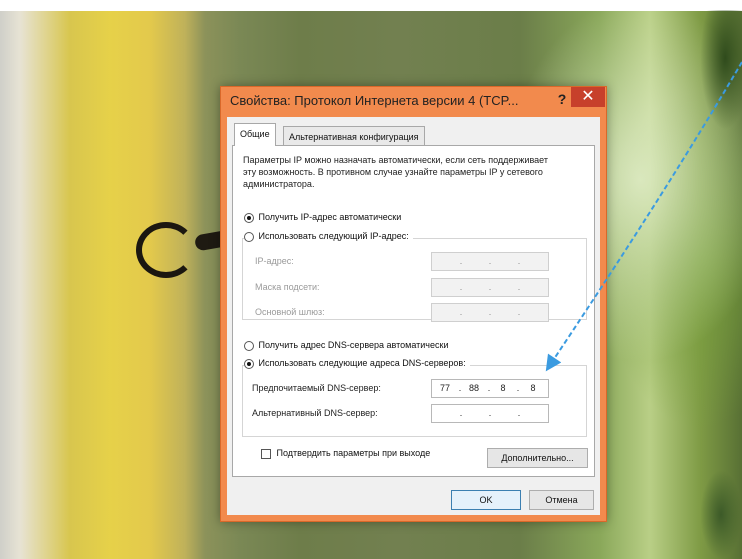 The height and width of the screenshot is (559, 742). Describe the element at coordinates (266, 453) in the screenshot. I see `validate-on-exit-checkbox` at that location.